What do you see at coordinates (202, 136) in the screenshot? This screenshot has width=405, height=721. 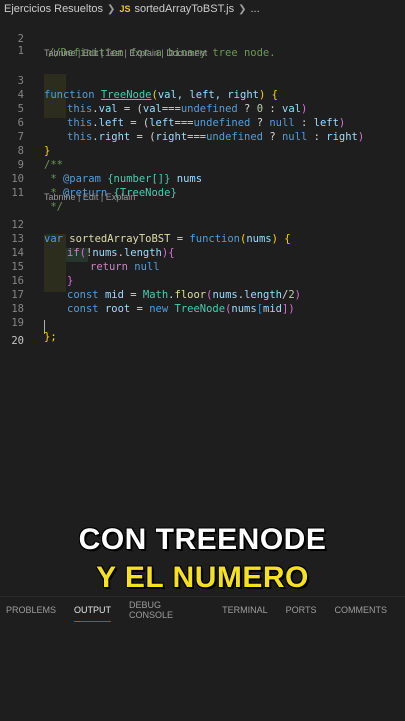 I see `code-line: 7 }` at bounding box center [202, 136].